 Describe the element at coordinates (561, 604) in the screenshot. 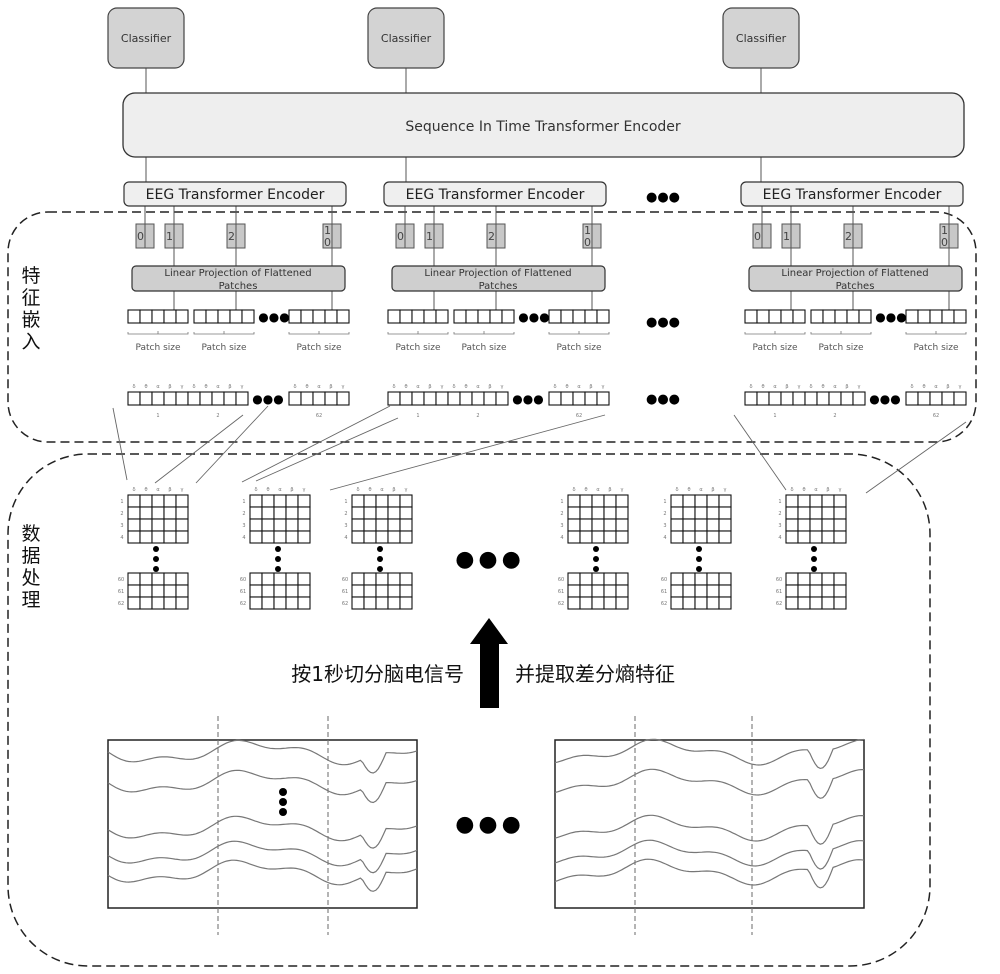

I see `channel-label: 62` at that location.